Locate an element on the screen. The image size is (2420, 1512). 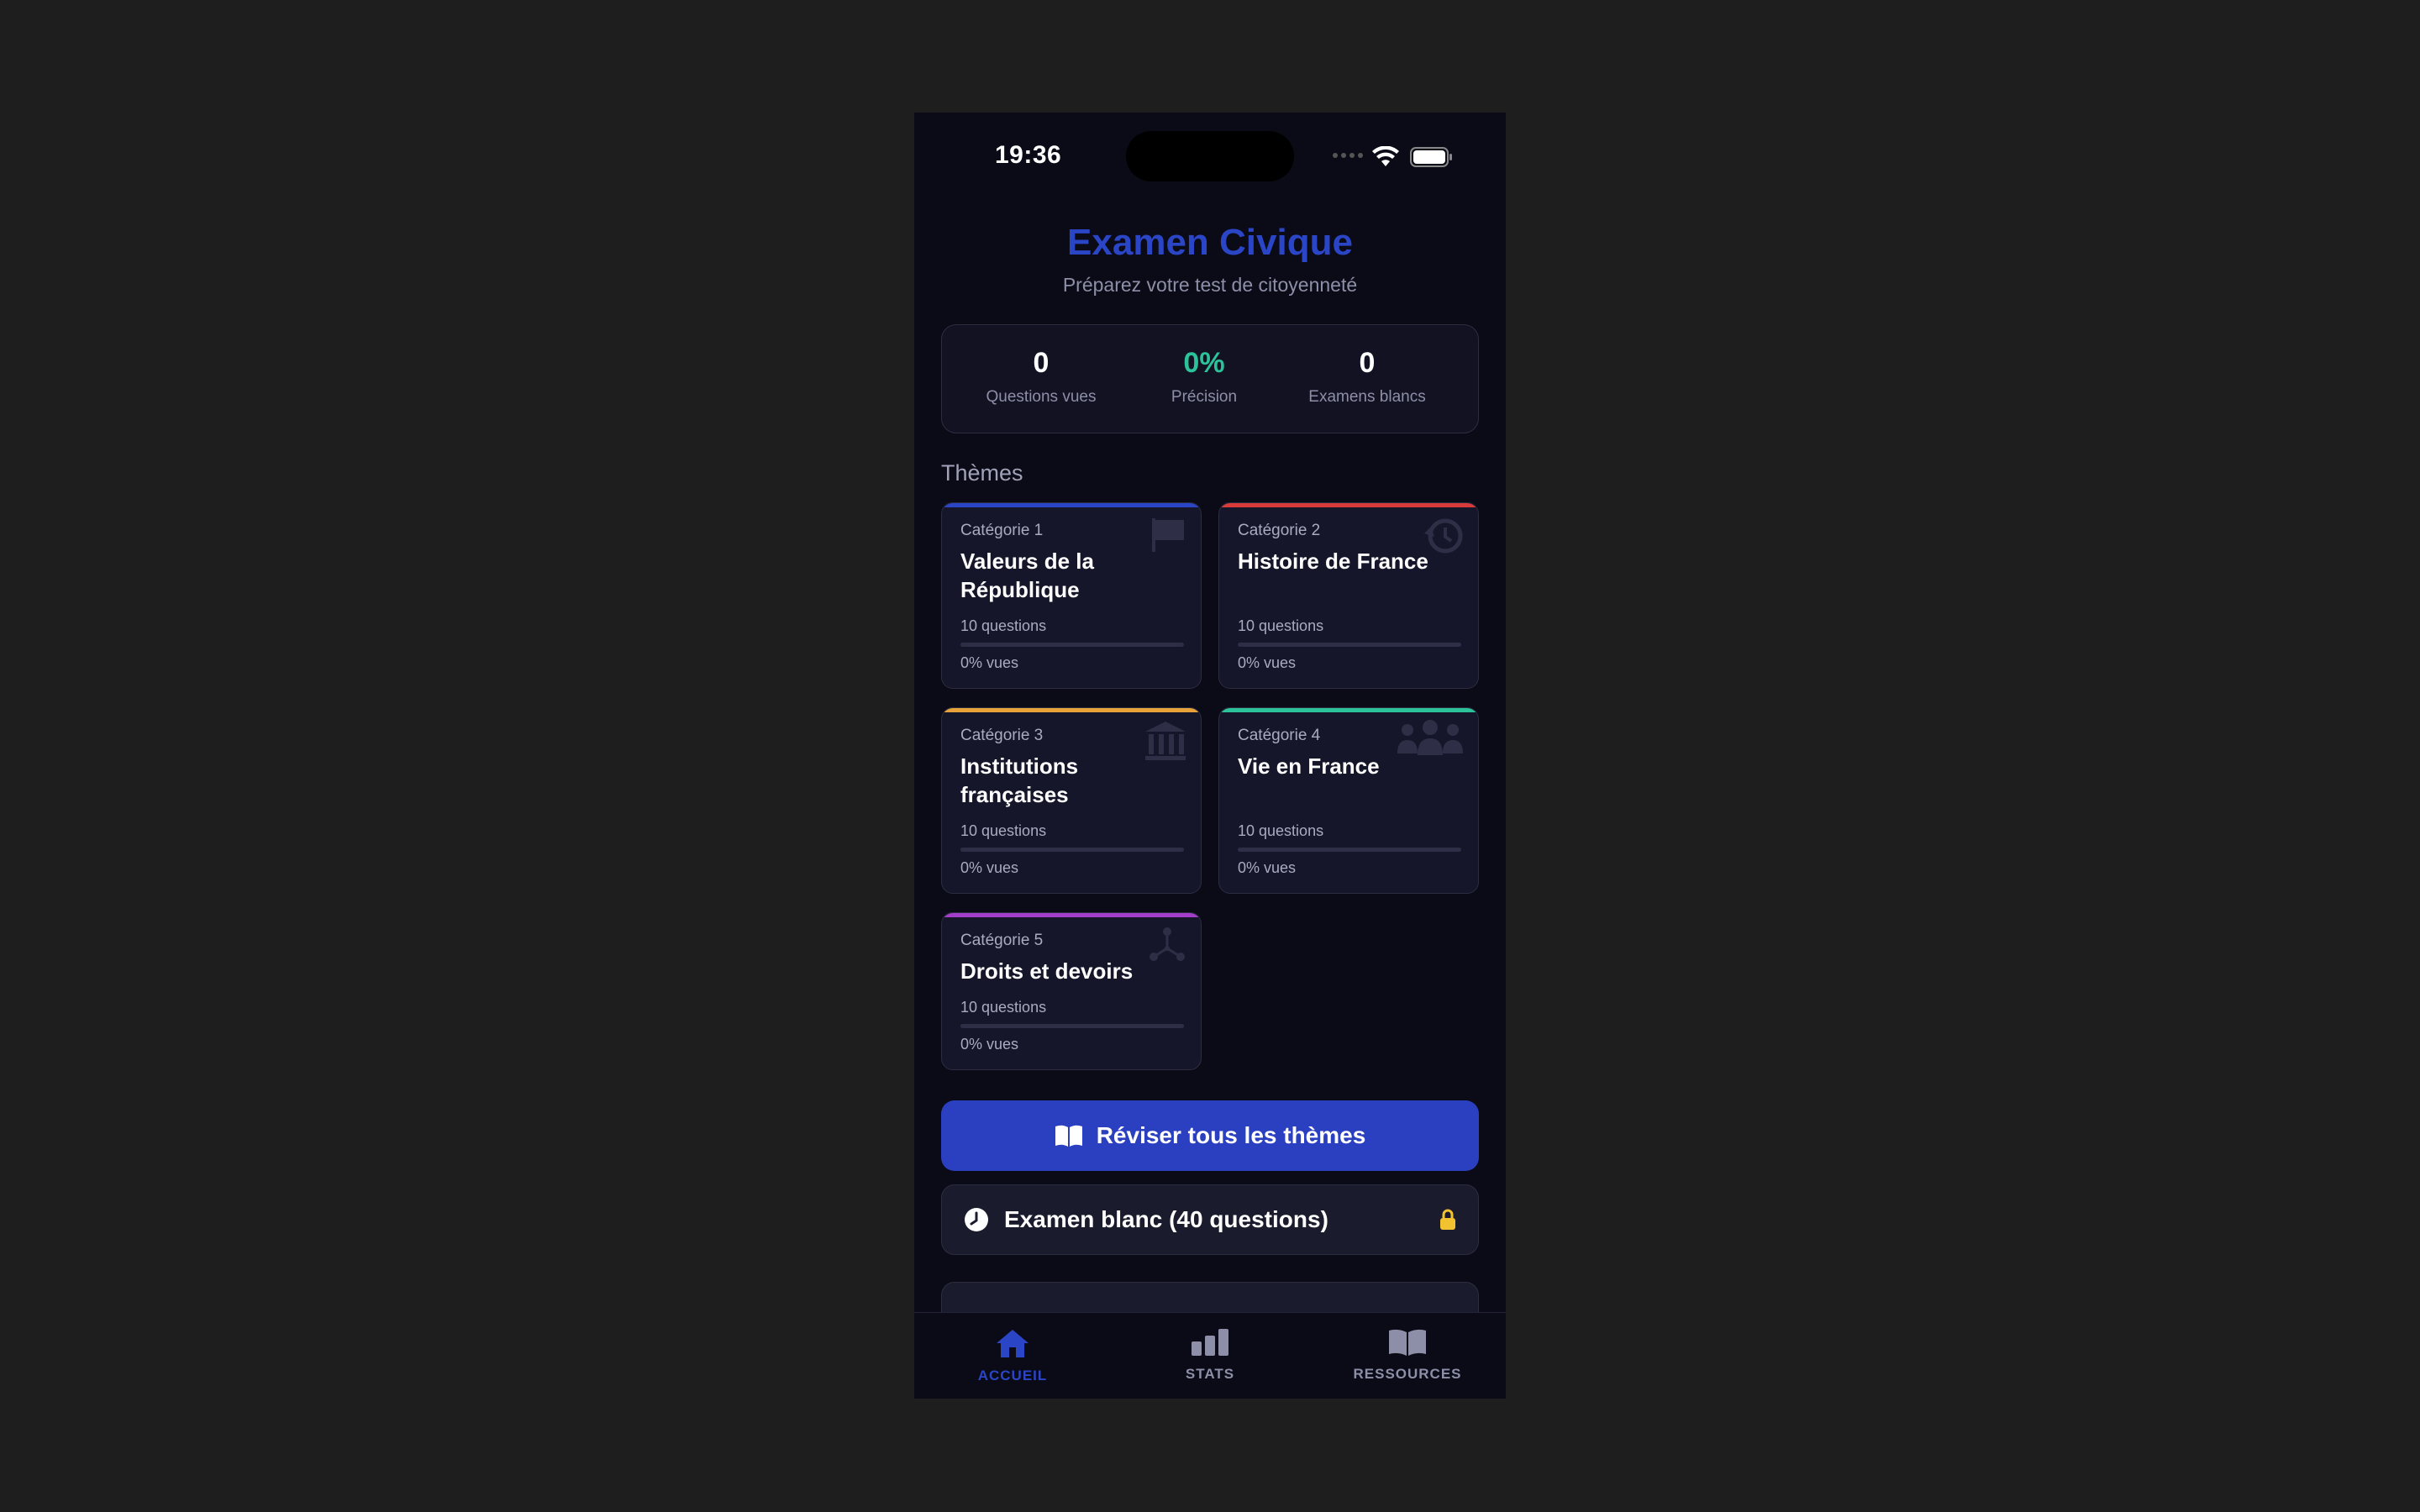
clock-icon is located at coordinates (976, 1219).